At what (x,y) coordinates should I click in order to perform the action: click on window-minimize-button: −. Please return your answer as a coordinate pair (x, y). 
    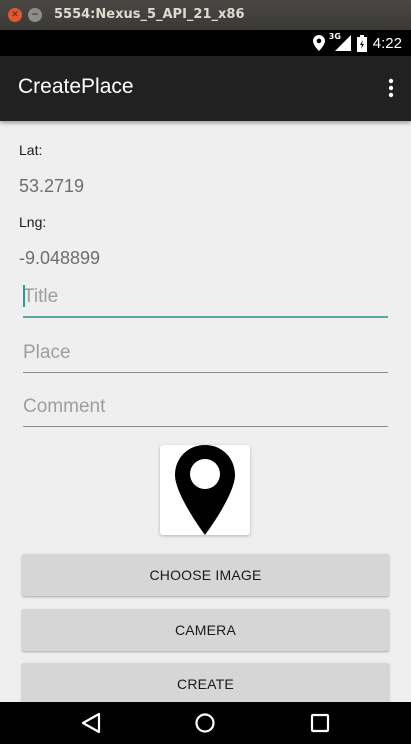
    Looking at the image, I should click on (35, 15).